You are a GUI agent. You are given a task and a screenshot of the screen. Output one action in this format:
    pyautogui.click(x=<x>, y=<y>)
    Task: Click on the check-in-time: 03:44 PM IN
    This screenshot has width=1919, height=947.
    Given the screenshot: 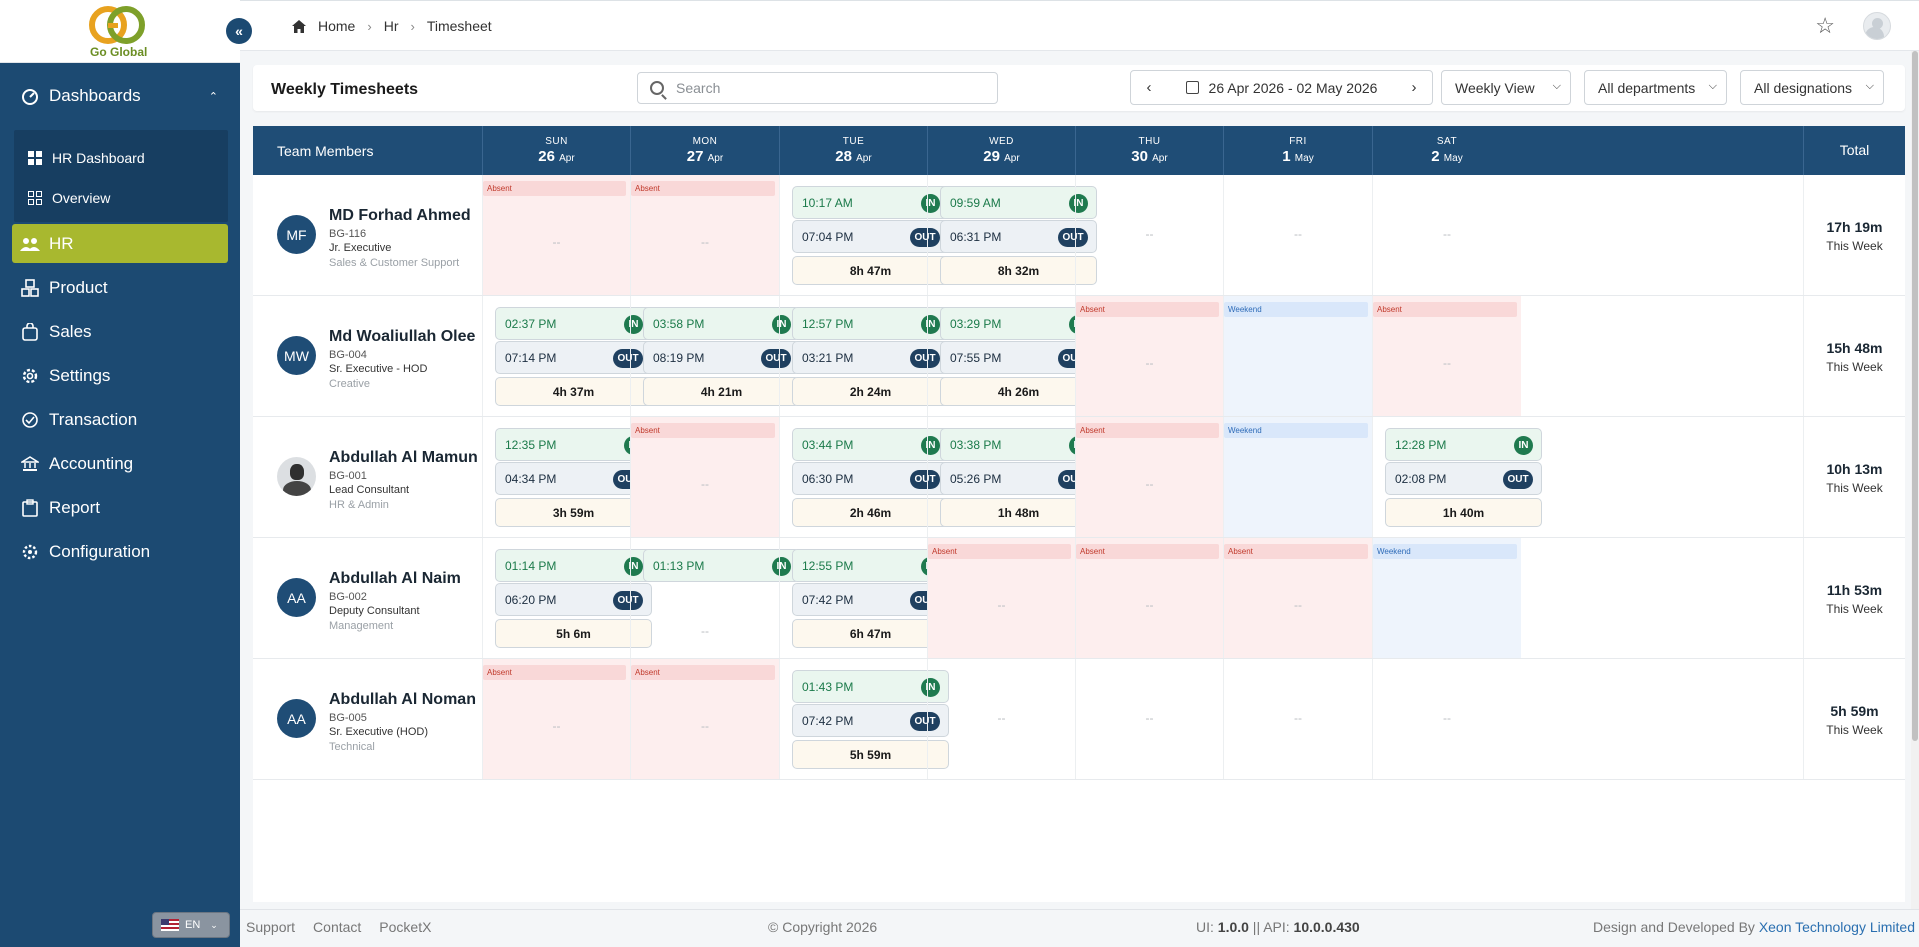 What is the action you would take?
    pyautogui.click(x=870, y=444)
    